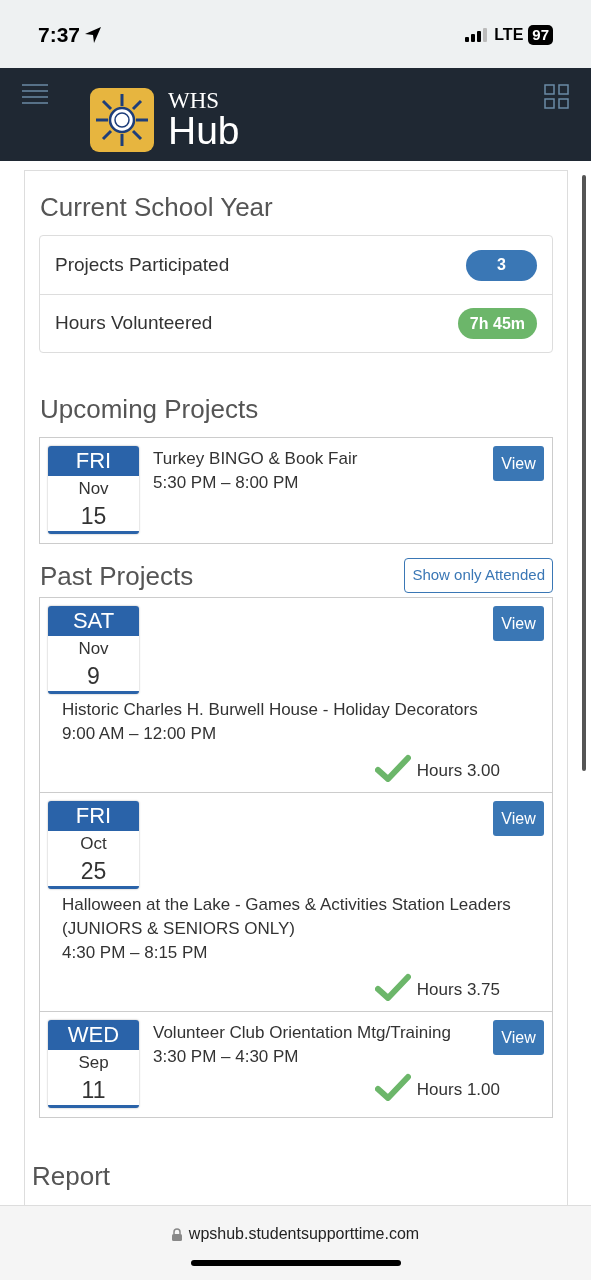 The width and height of the screenshot is (591, 1280). What do you see at coordinates (134, 323) in the screenshot?
I see `stat-label: Hours Volunteered` at bounding box center [134, 323].